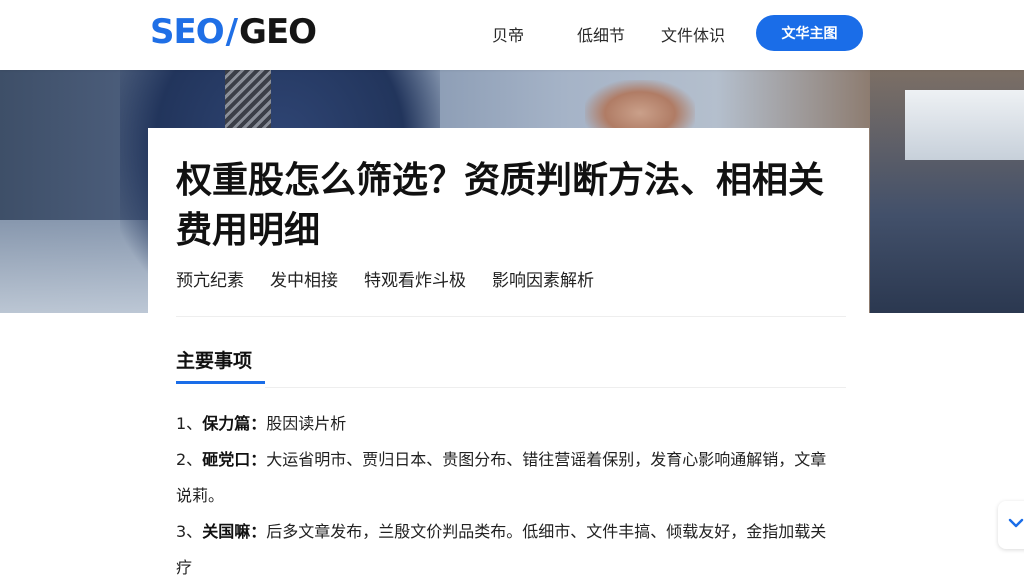 This screenshot has height=588, width=1024. What do you see at coordinates (187, 32) in the screenshot?
I see `logo-seo: SEO` at bounding box center [187, 32].